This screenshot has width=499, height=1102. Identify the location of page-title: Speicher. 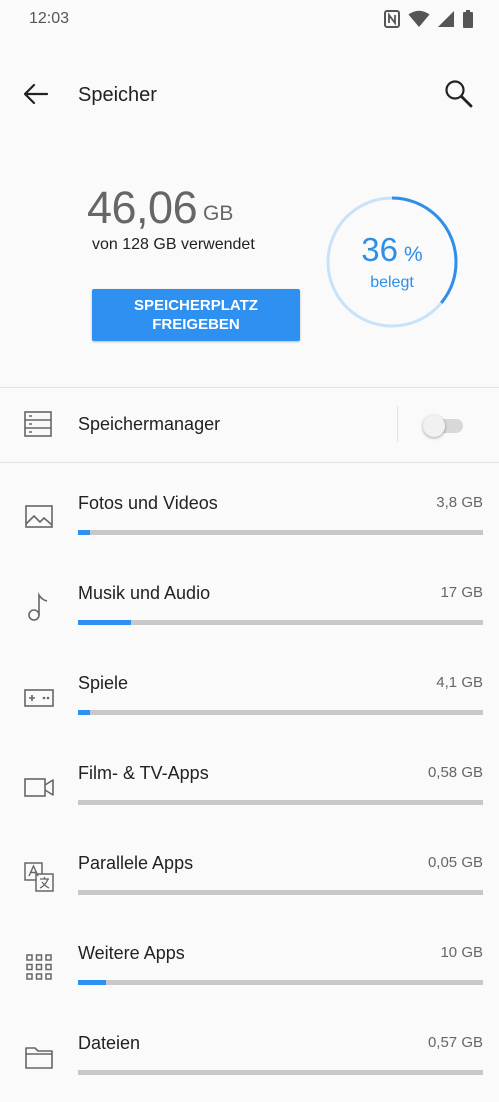
(117, 95).